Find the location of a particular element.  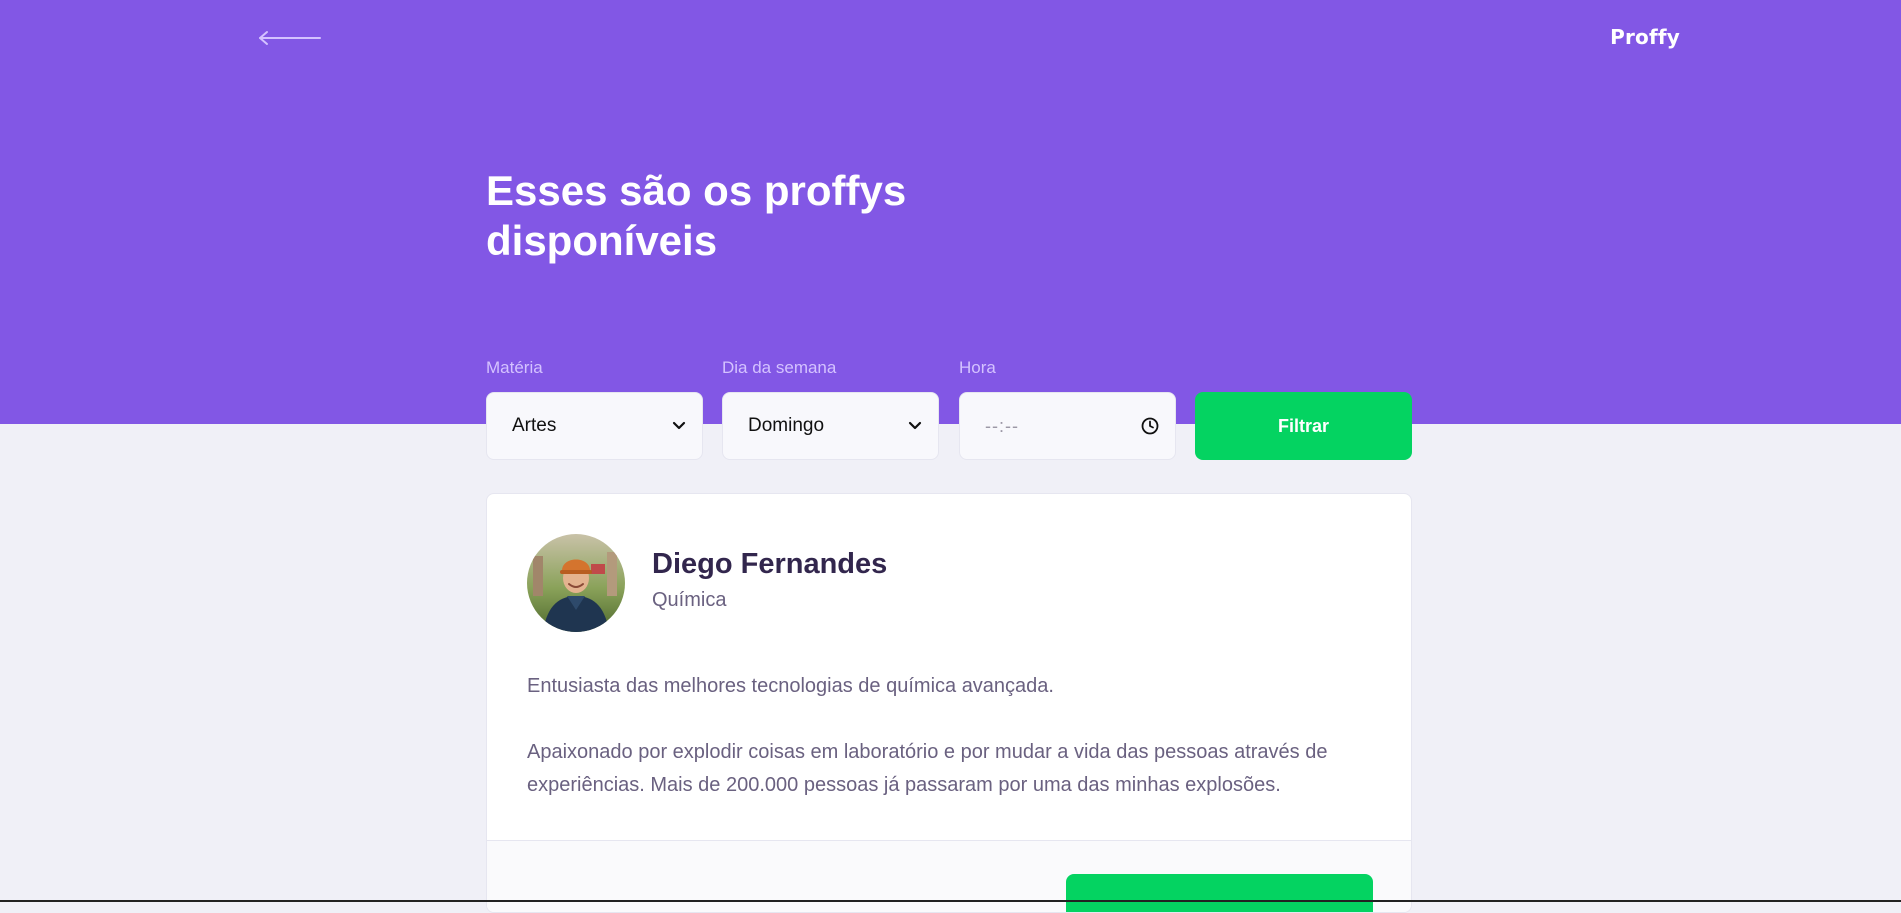

top-bar: Proffy is located at coordinates (950, 40).